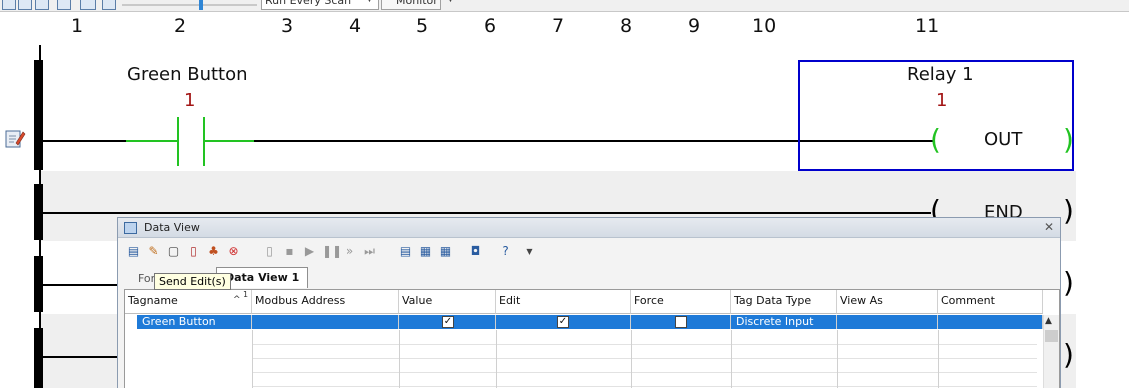 This screenshot has height=388, width=1129. I want to click on sort-indicator: 1, so click(246, 294).